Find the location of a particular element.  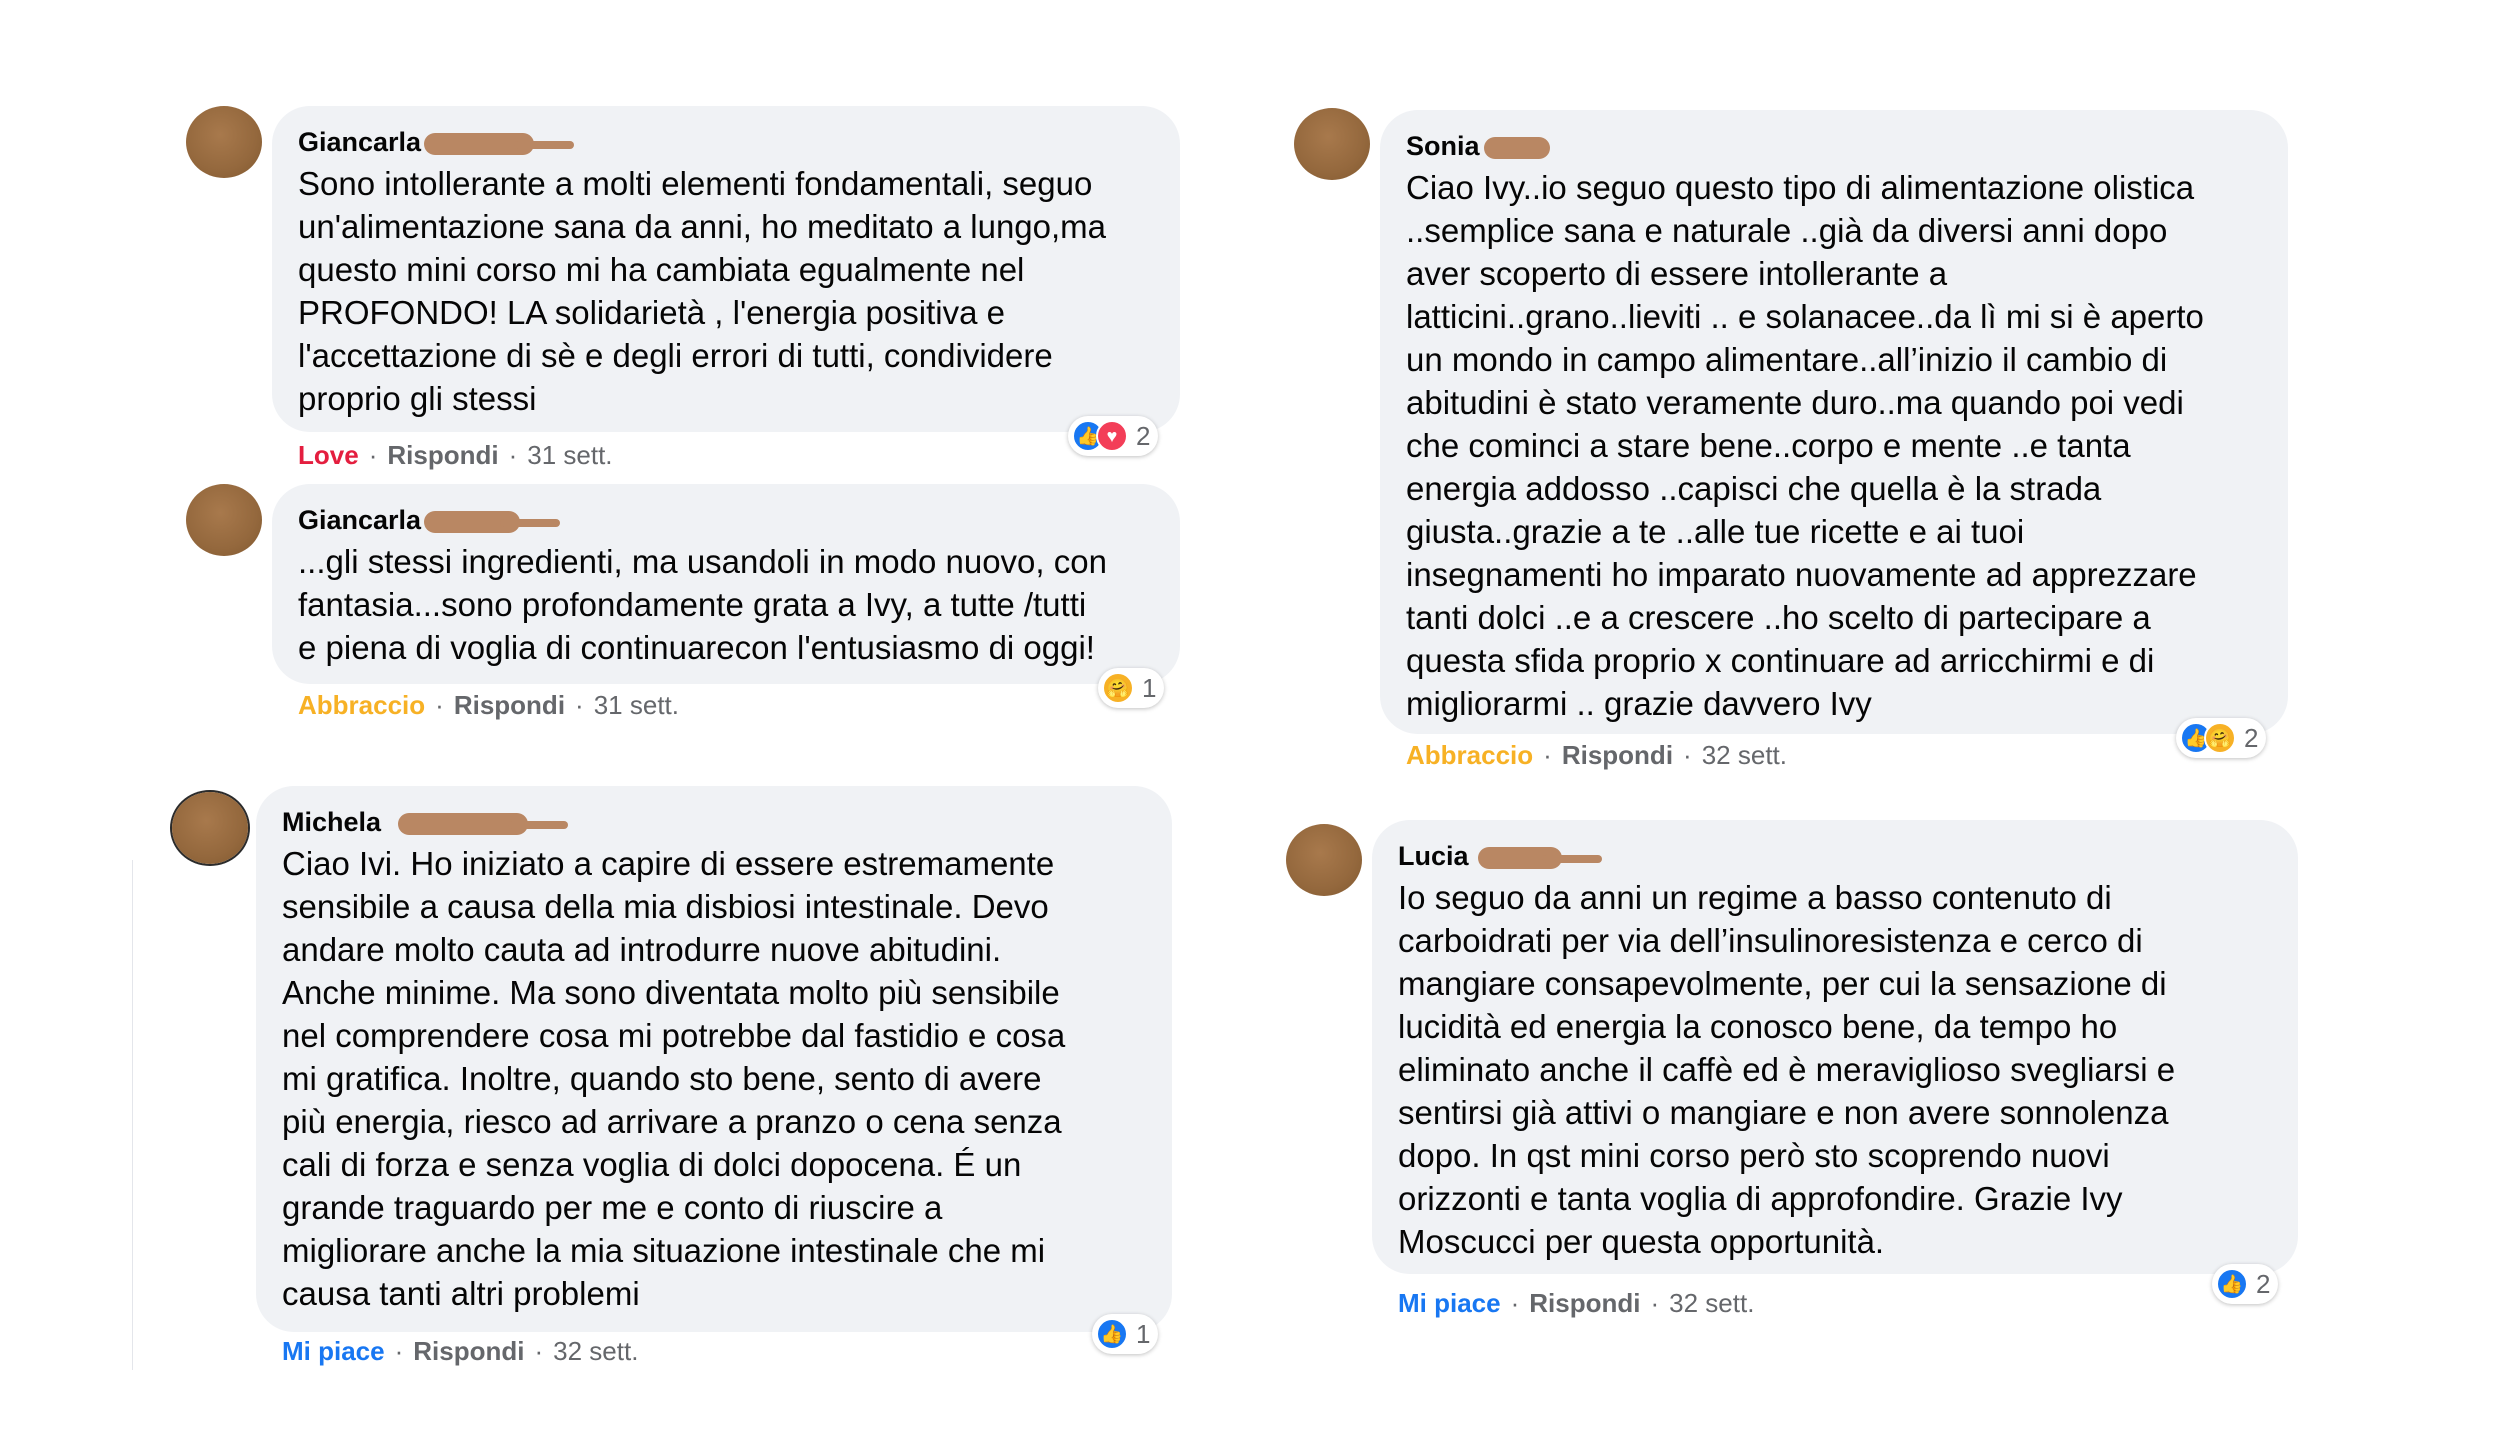

comment-actions: Abbraccio · Rispondi · 31 sett. is located at coordinates (488, 705).